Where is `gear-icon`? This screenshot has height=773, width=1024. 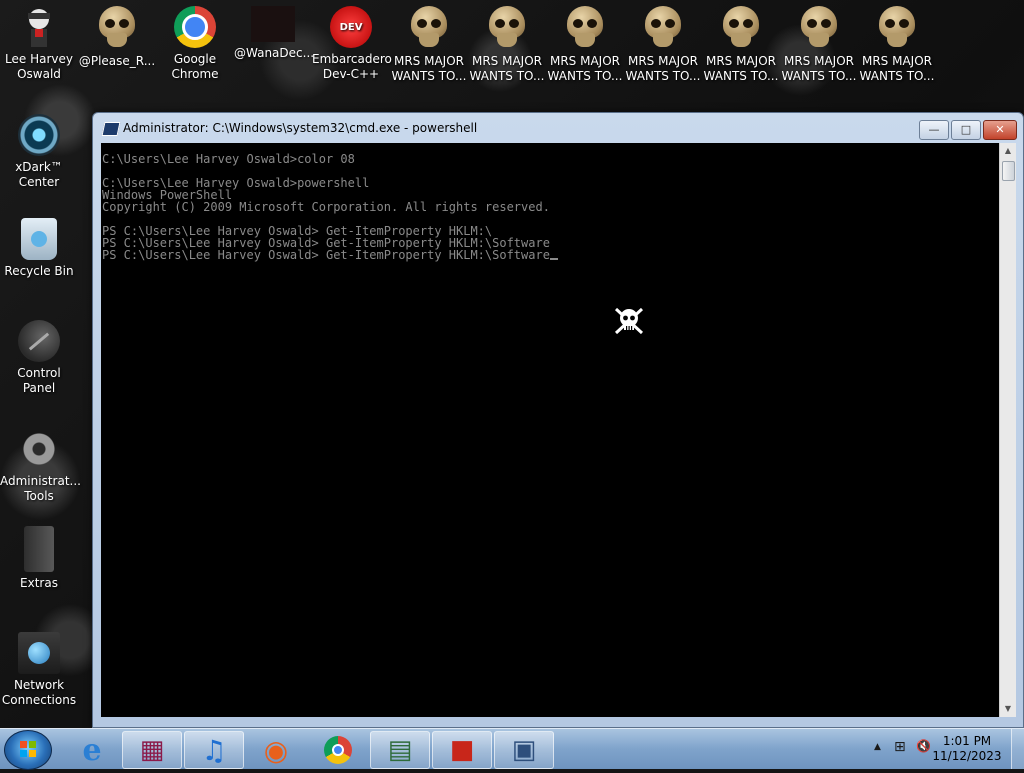
gear-icon is located at coordinates (39, 449).